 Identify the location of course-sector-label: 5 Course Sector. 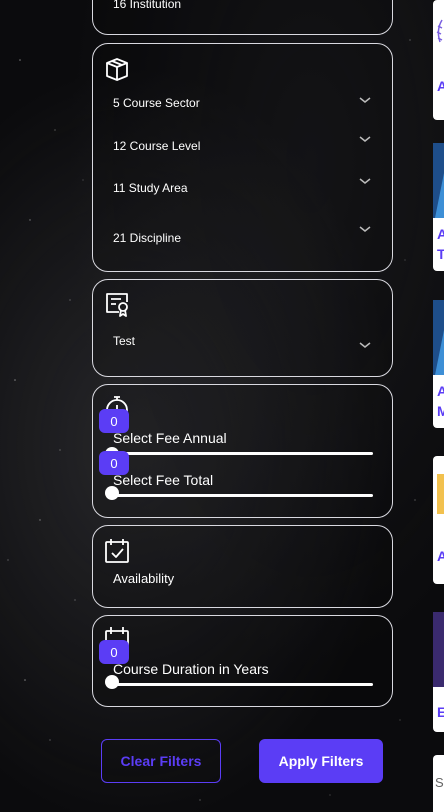
(156, 103).